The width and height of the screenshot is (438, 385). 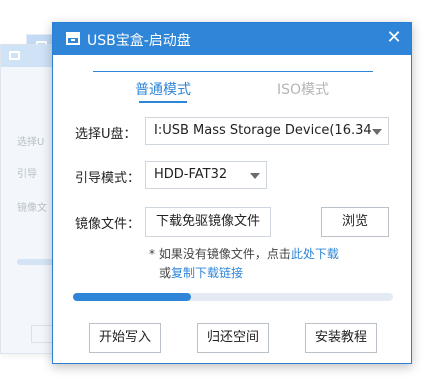 I want to click on tab-iso-mode: ISO模式, so click(x=303, y=89).